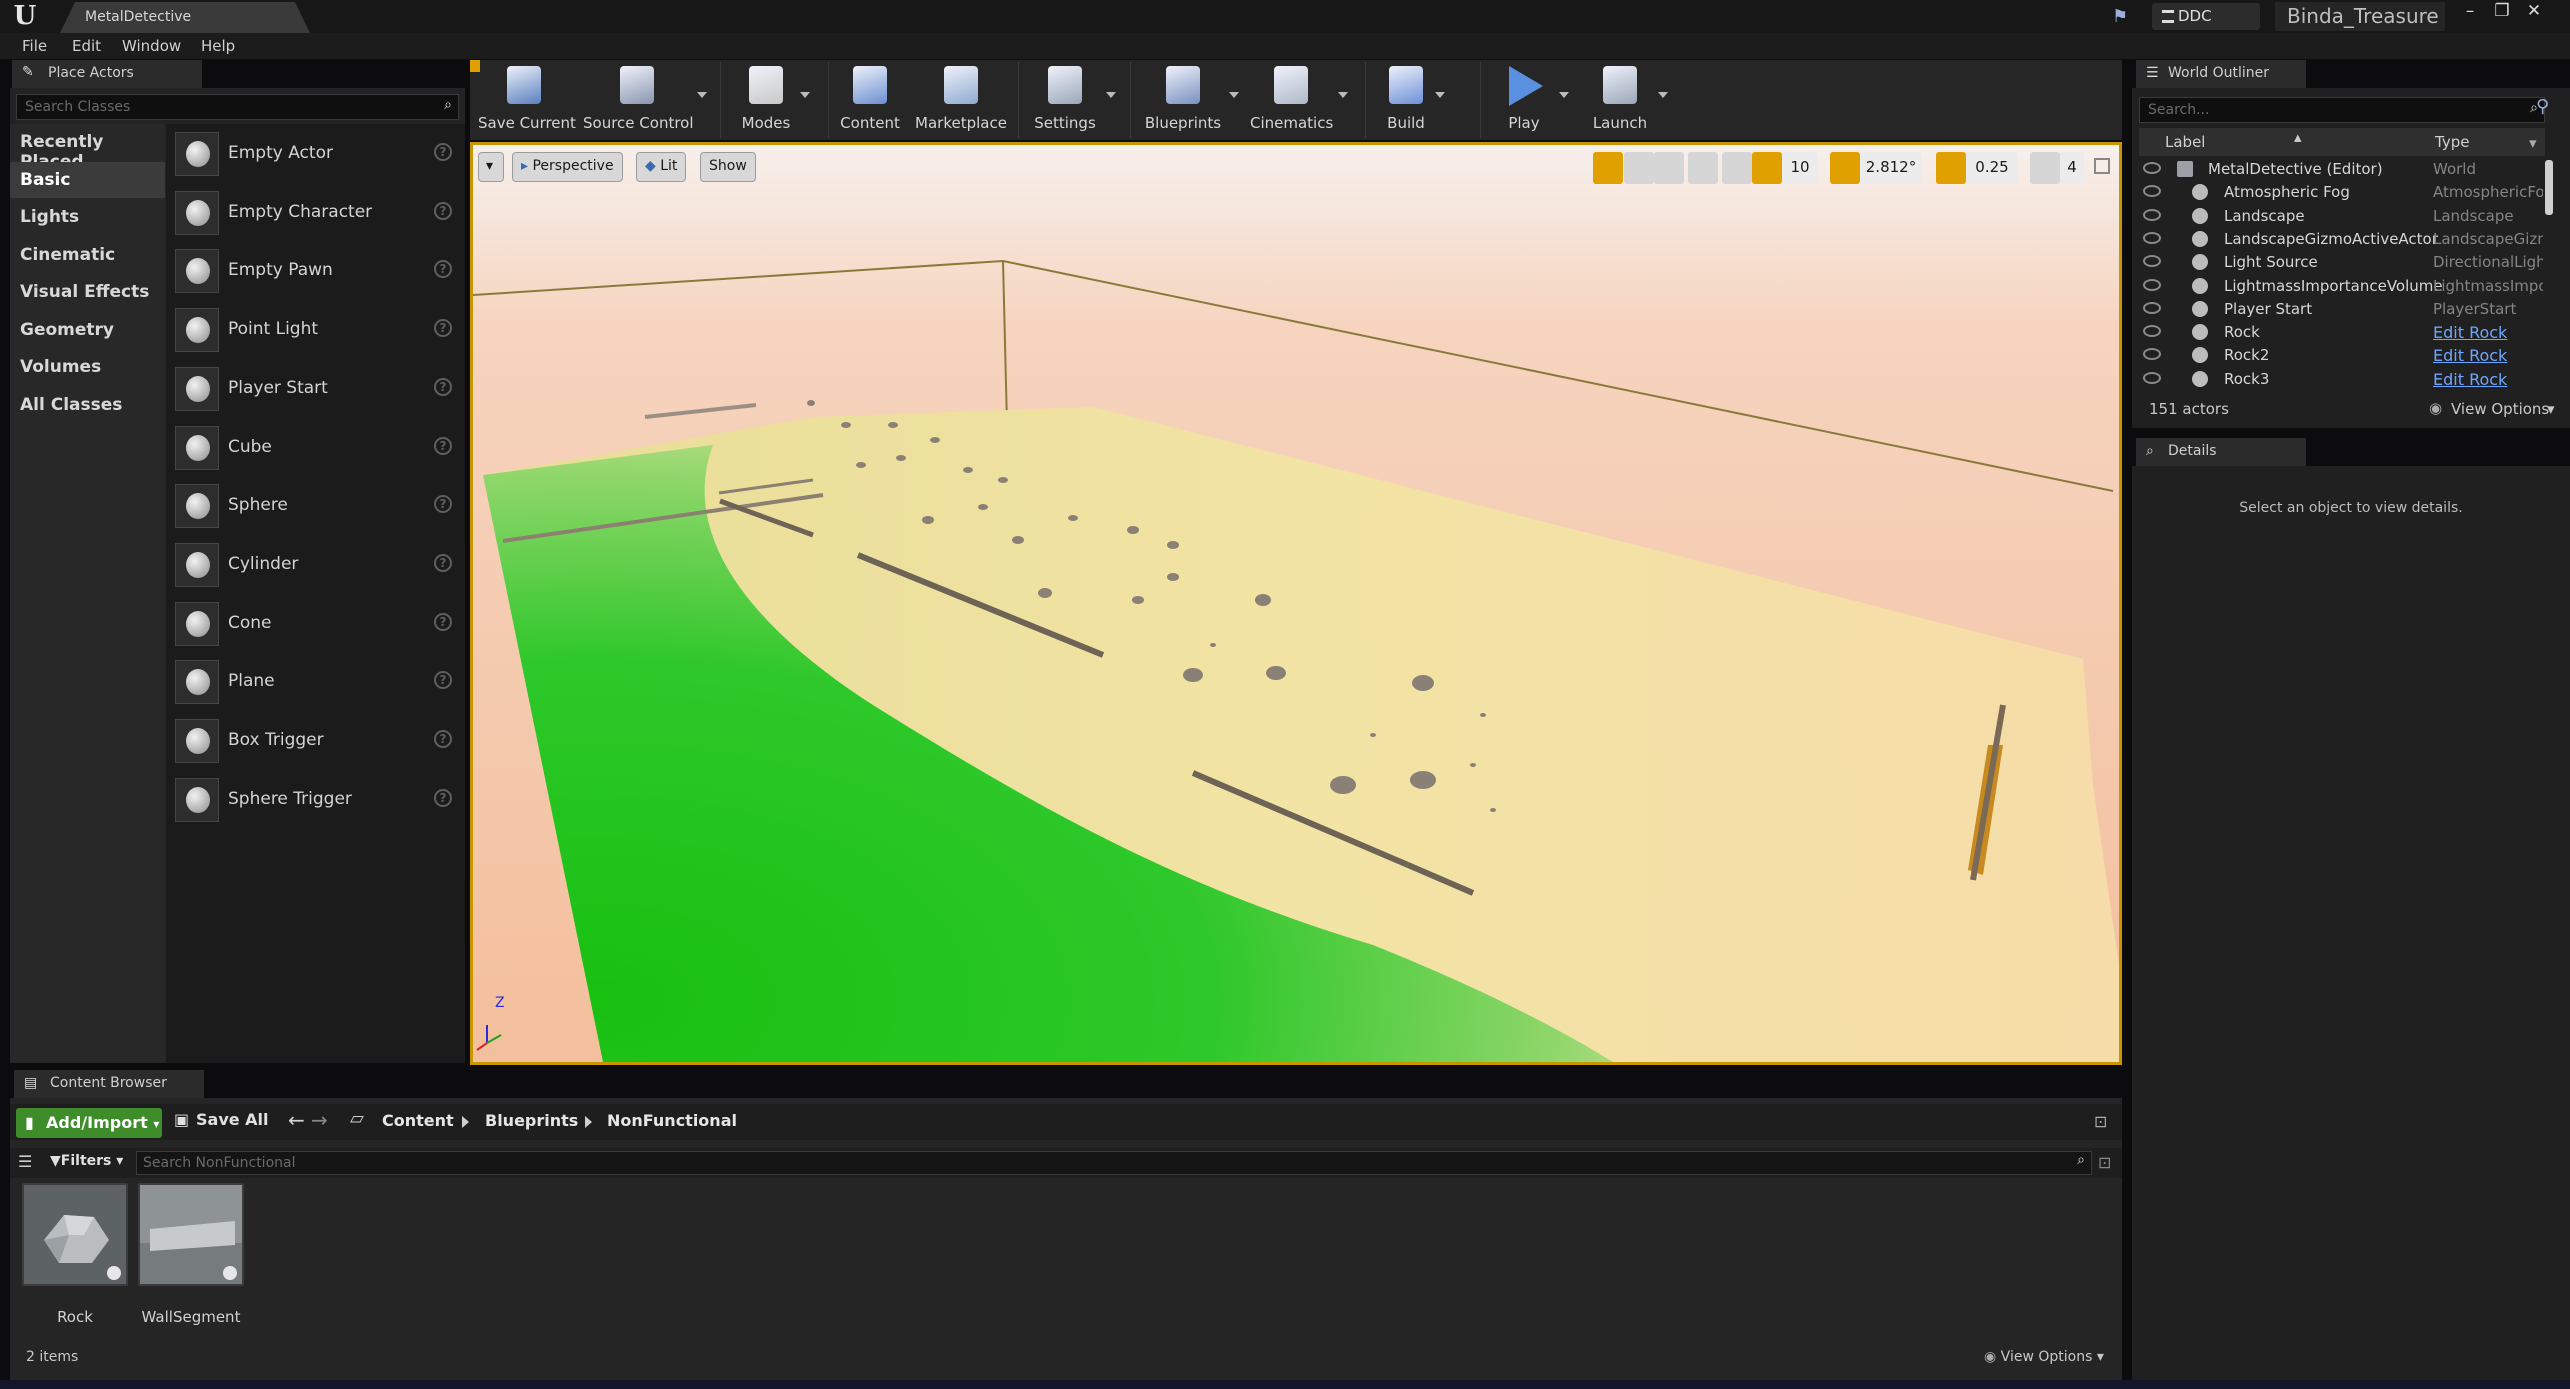 Image resolution: width=2570 pixels, height=1389 pixels. Describe the element at coordinates (1669, 168) in the screenshot. I see `scale-tool-icon` at that location.